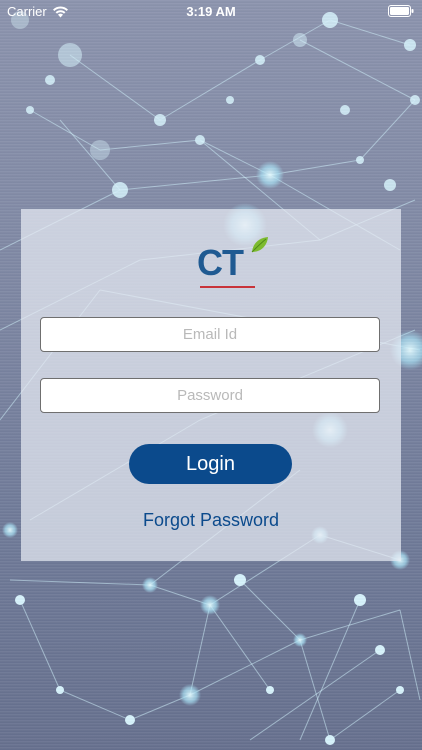 This screenshot has width=422, height=750. I want to click on status-bar: Carrier 3:19 AM, so click(211, 11).